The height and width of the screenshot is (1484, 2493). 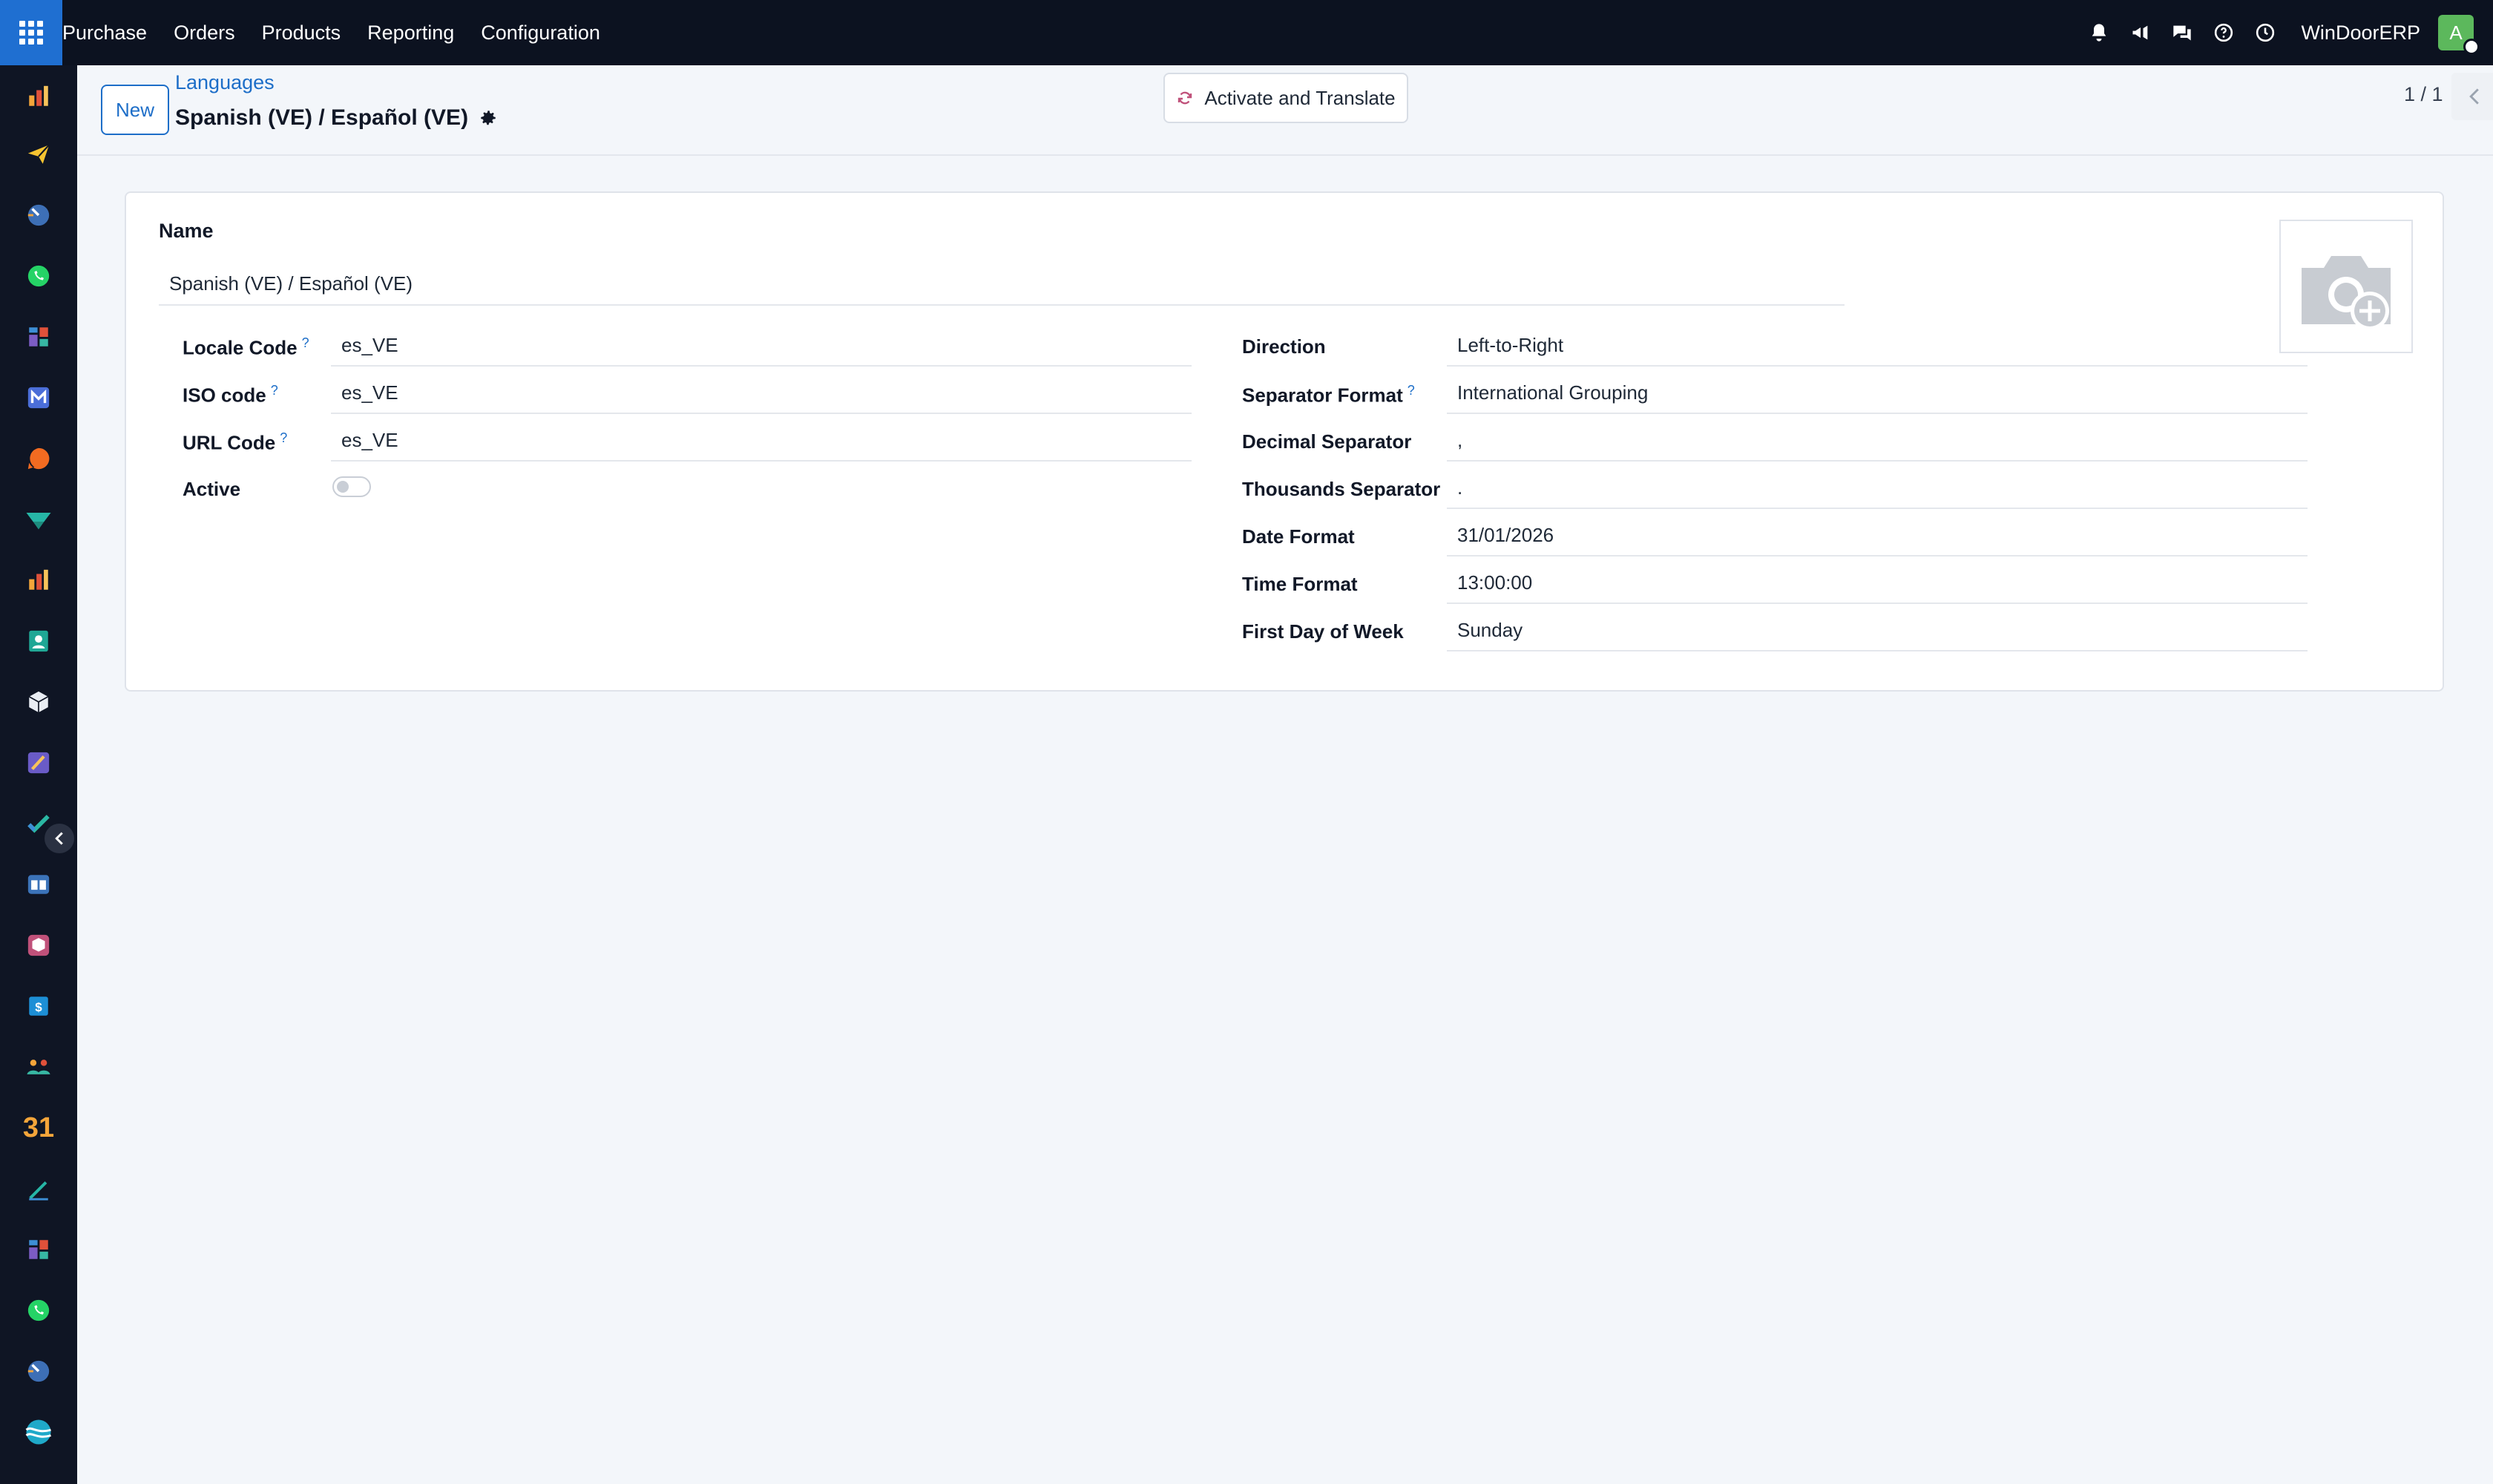 What do you see at coordinates (38, 154) in the screenshot?
I see `send-app-icon` at bounding box center [38, 154].